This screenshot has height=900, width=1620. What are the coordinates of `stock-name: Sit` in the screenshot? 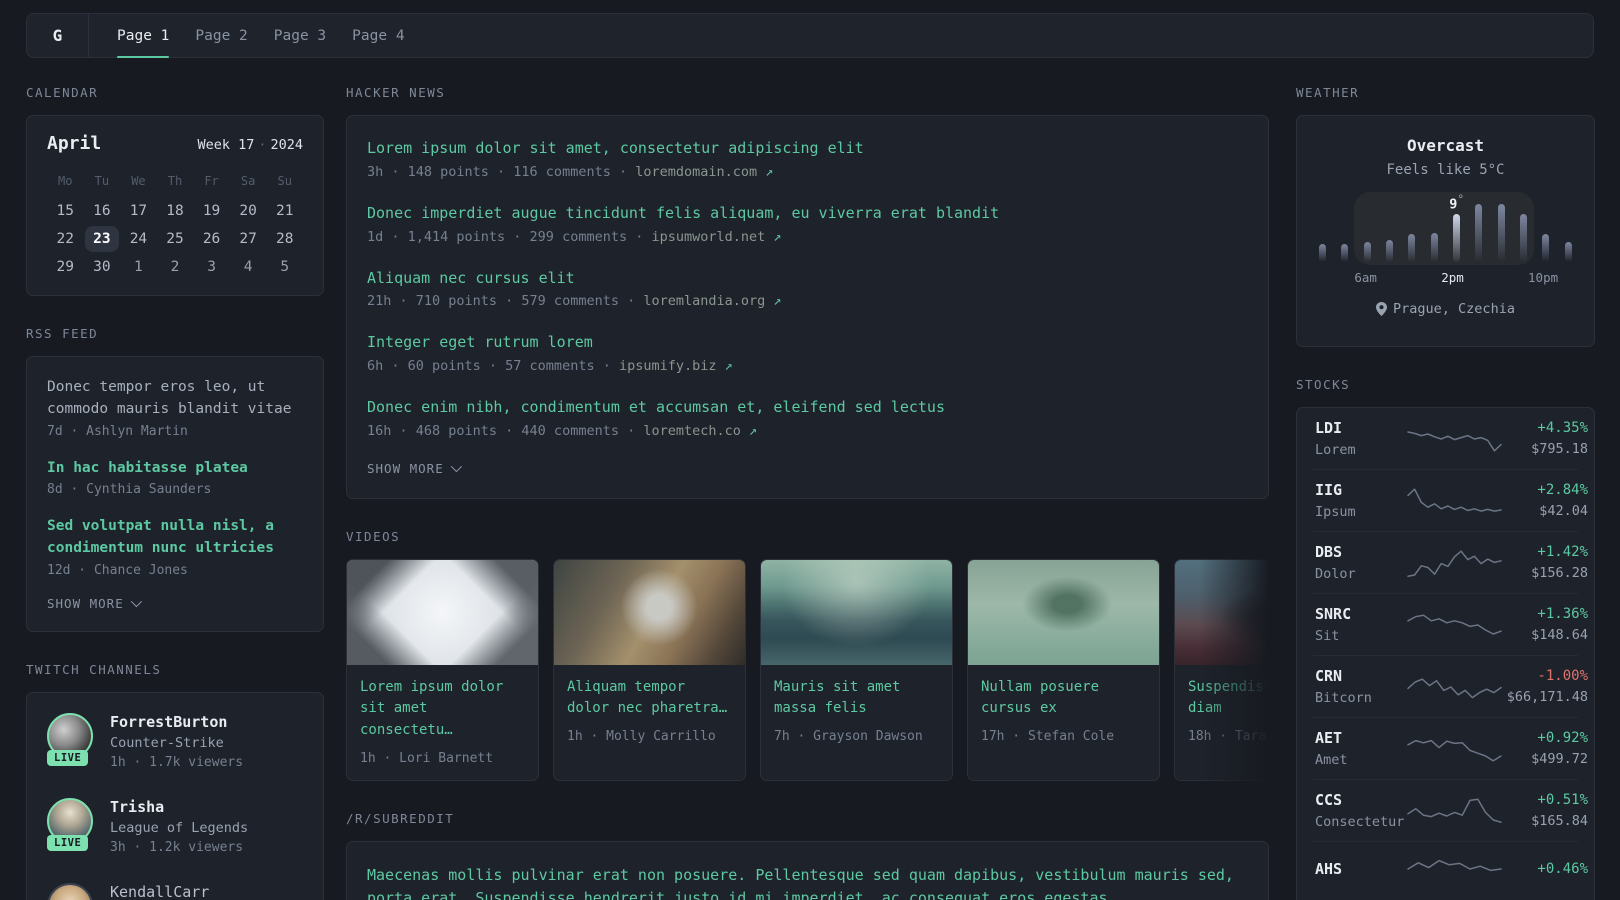 It's located at (1327, 636).